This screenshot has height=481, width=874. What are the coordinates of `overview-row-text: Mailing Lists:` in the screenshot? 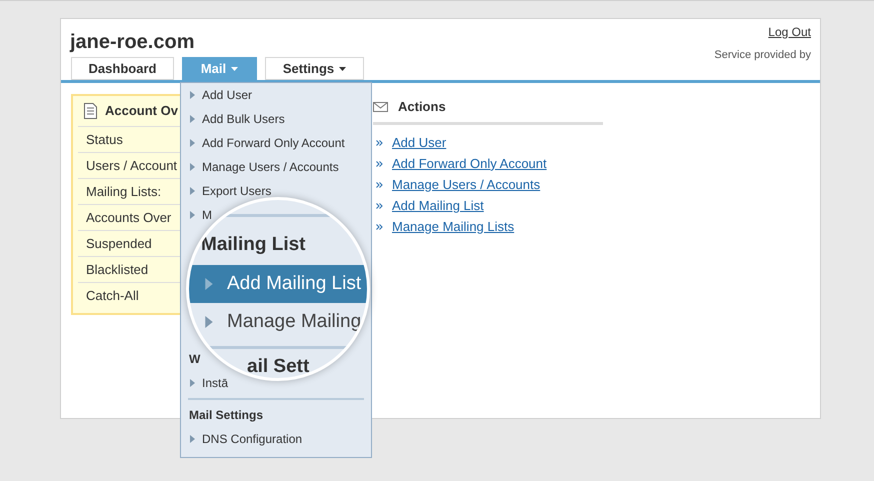 It's located at (124, 191).